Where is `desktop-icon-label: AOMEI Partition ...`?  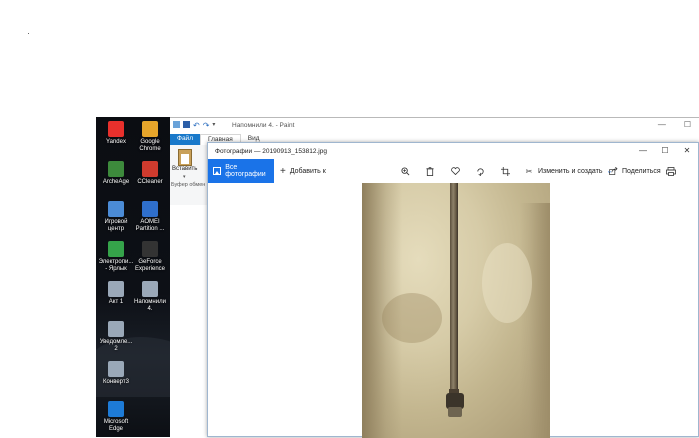
desktop-icon-label: AOMEI Partition ... is located at coordinates (150, 225).